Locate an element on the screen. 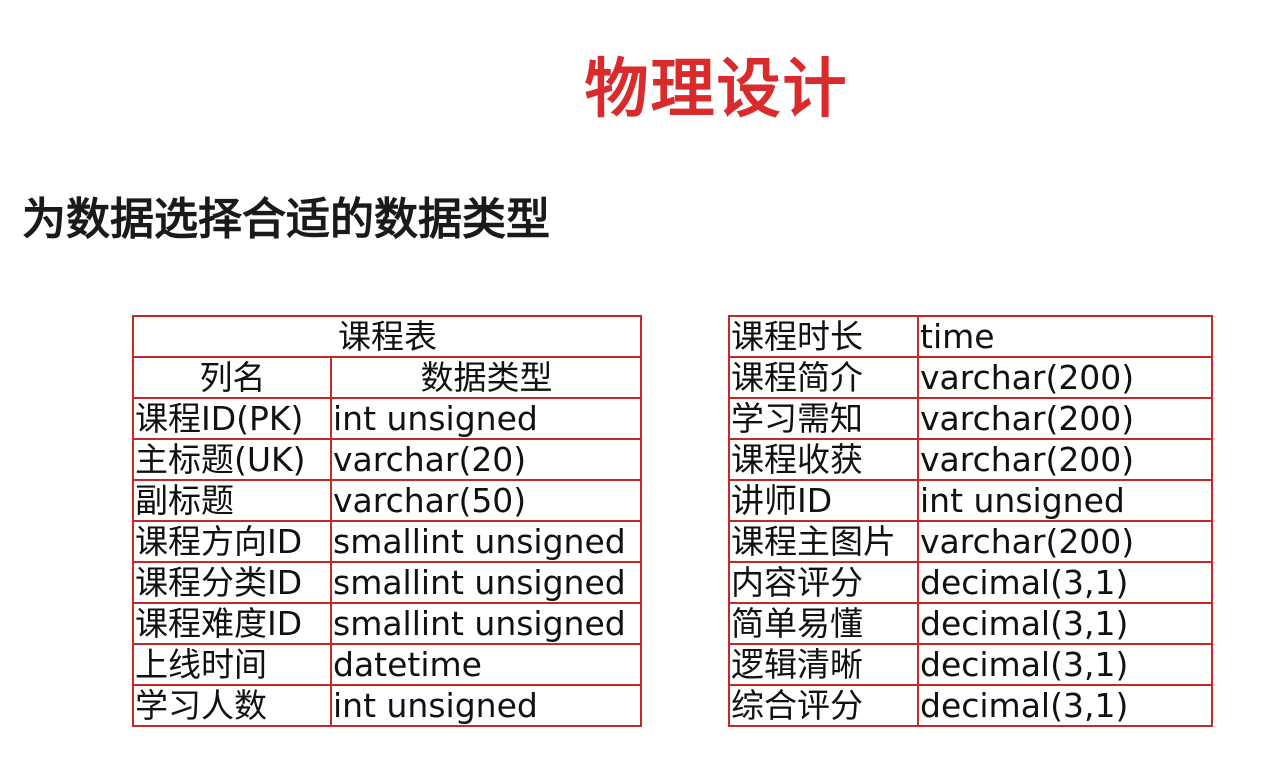  table-row: 简单易懂 decimal(3,1) is located at coordinates (970, 623).